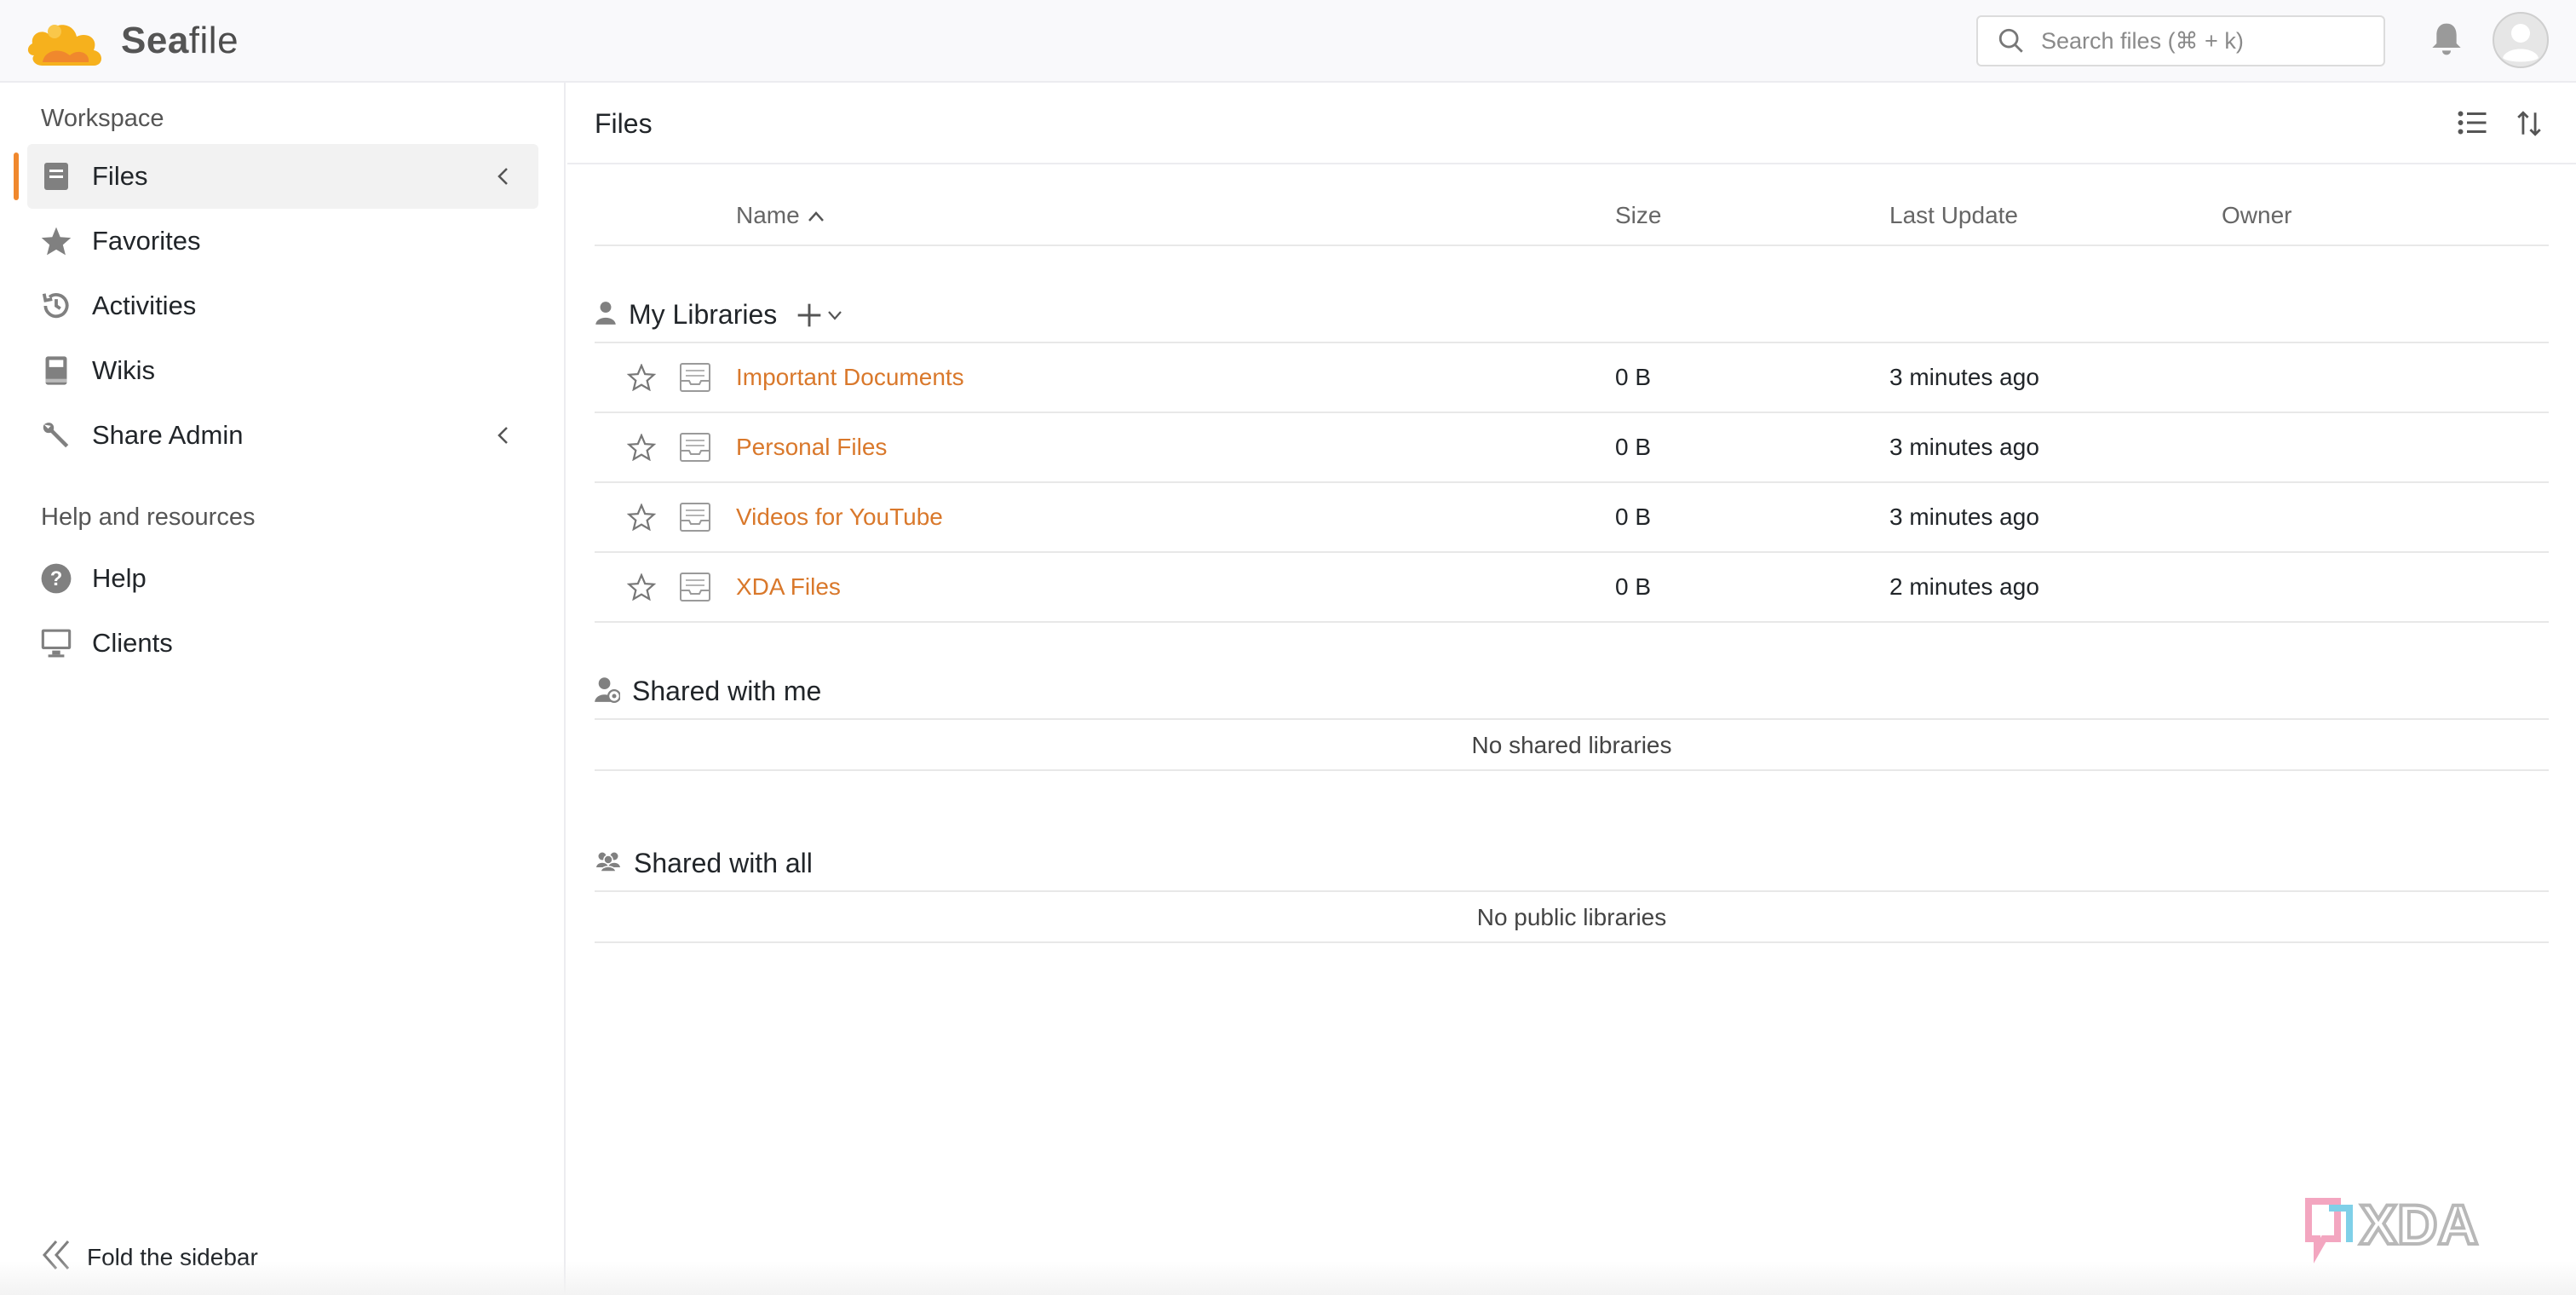 Image resolution: width=2576 pixels, height=1295 pixels. I want to click on chevron-down-icon, so click(835, 315).